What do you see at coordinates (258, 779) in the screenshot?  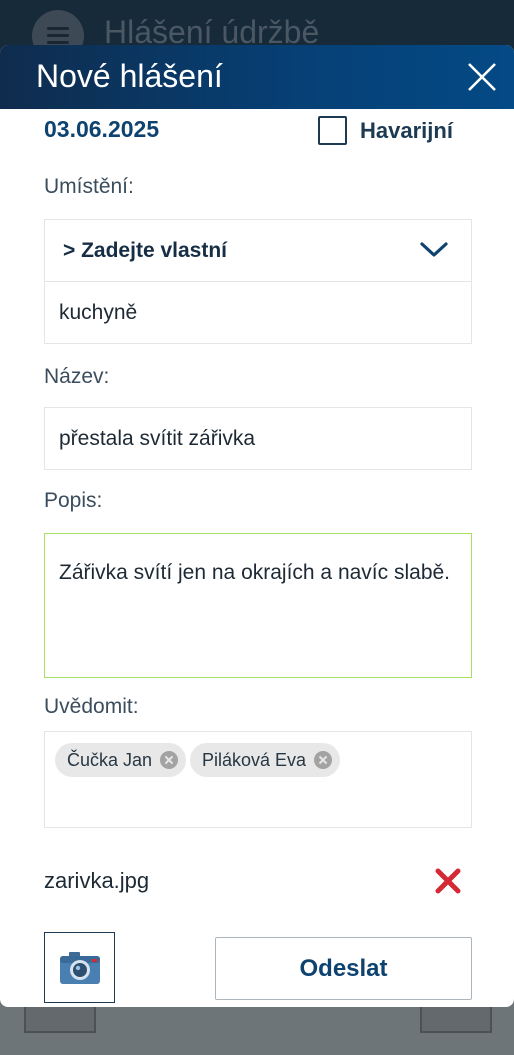 I see `notify-recipients-field: Čučka Jan Piláková Eva` at bounding box center [258, 779].